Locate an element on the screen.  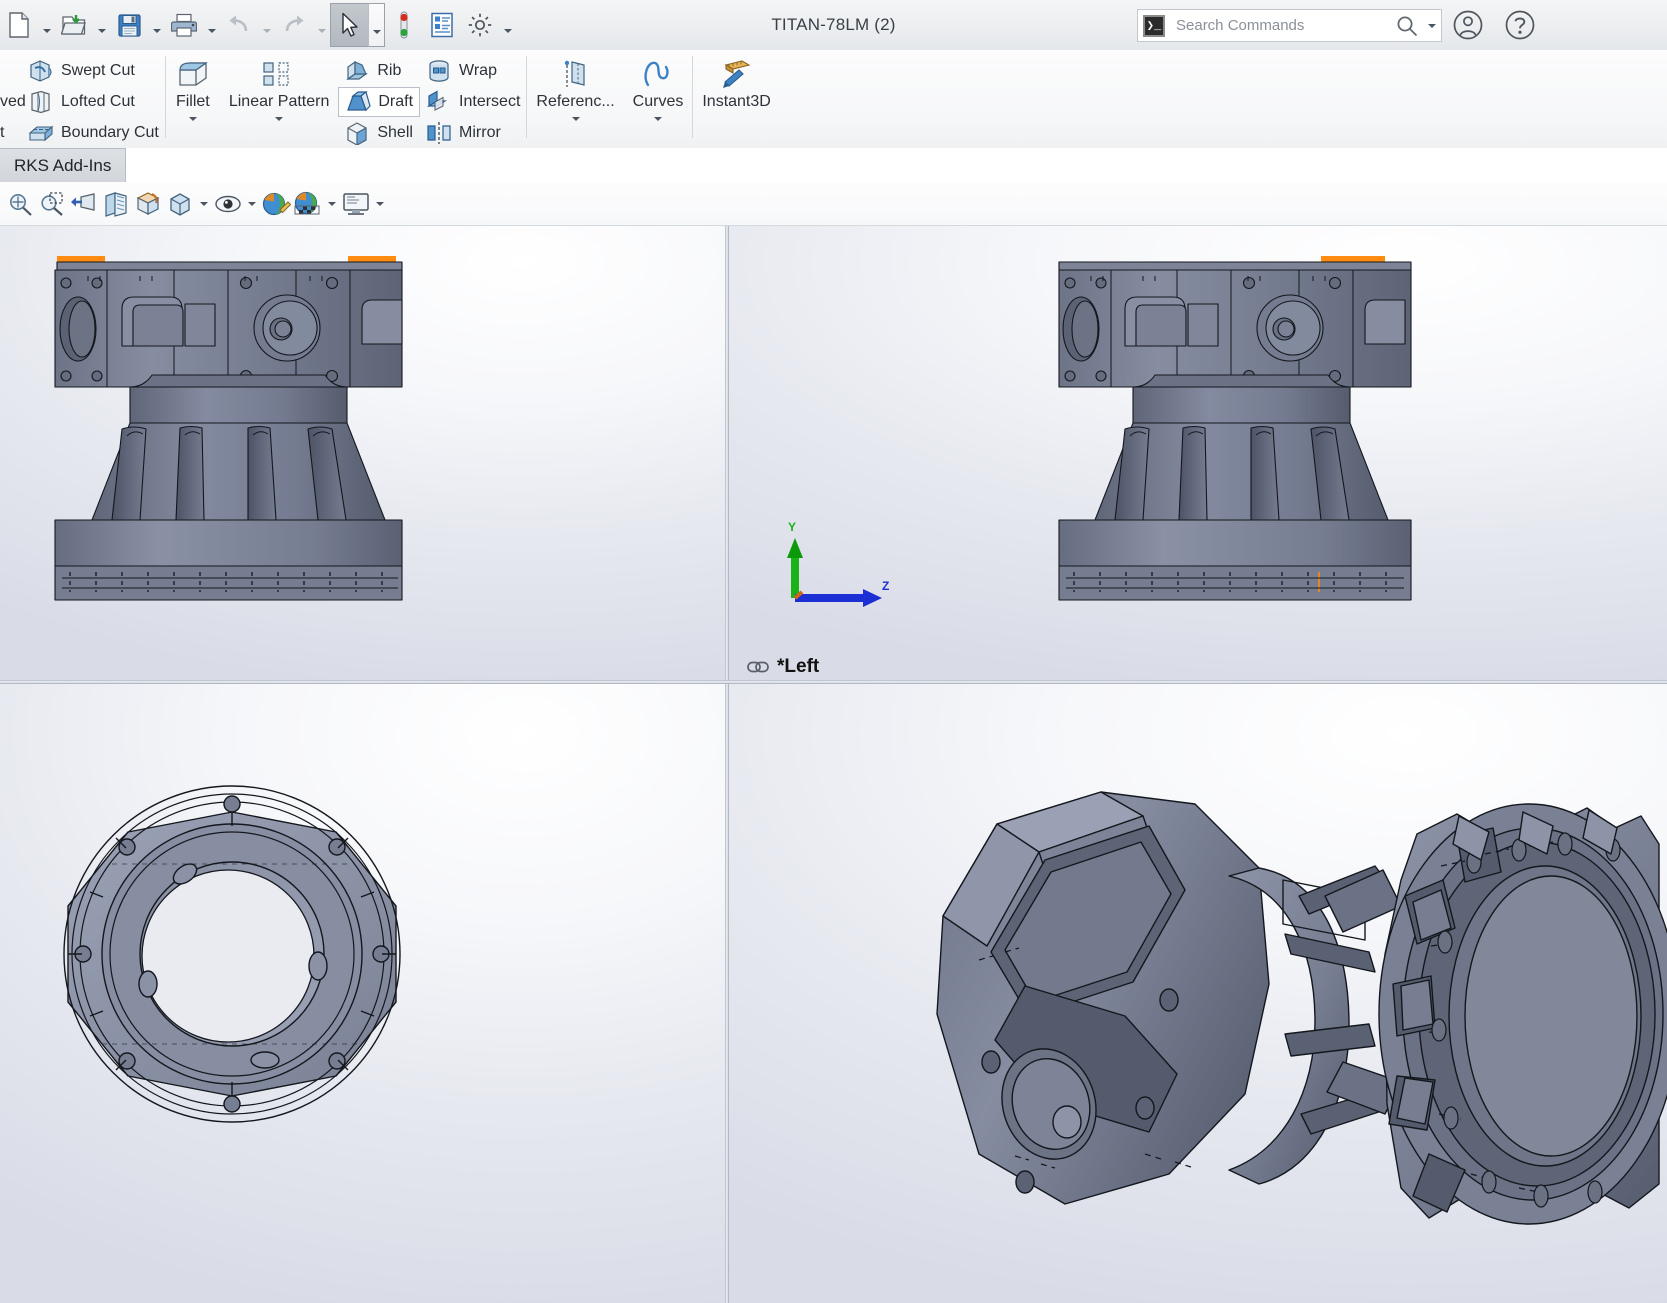
fillet-button: Fillet is located at coordinates (193, 99).